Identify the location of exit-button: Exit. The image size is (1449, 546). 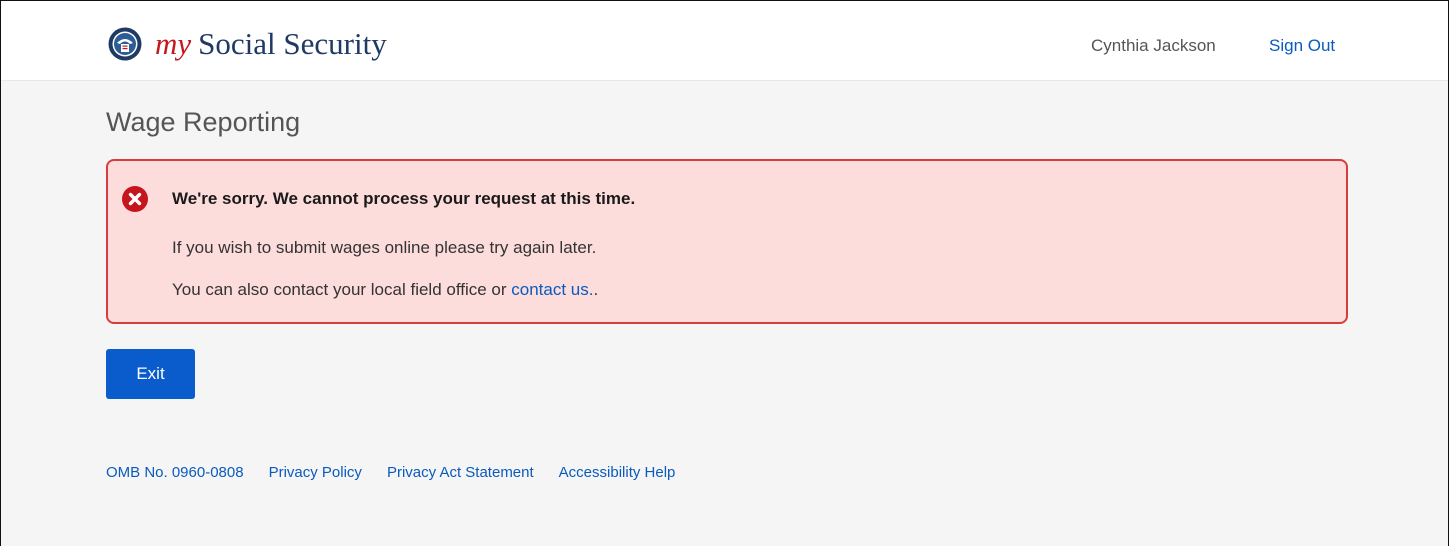
(150, 374).